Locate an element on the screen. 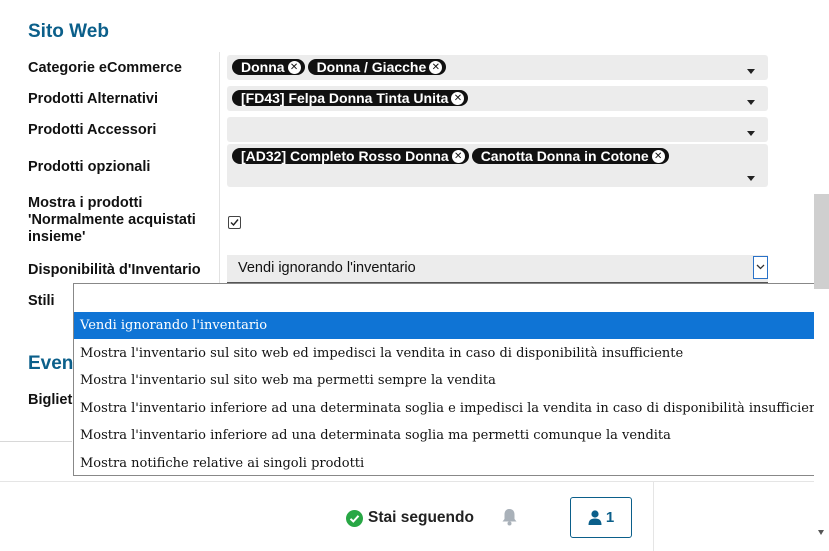 The width and height of the screenshot is (829, 551). tag: Donna ✕ is located at coordinates (268, 67).